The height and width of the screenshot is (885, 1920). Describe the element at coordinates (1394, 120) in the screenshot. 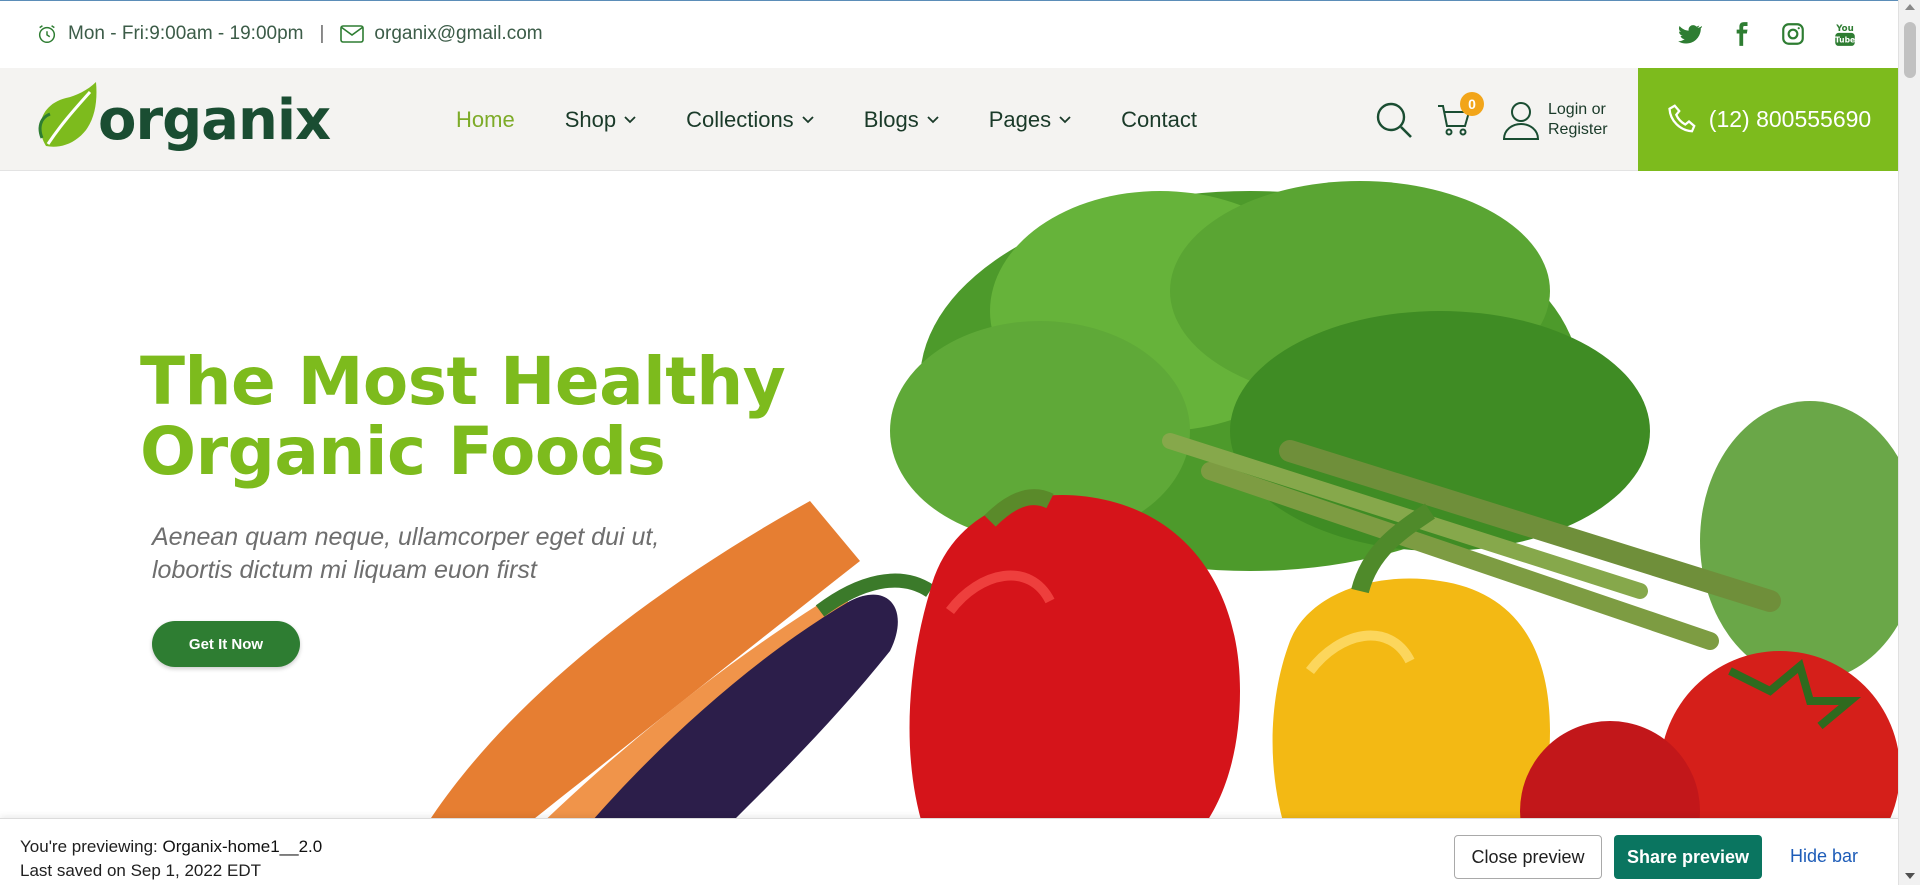

I see `search-icon` at that location.